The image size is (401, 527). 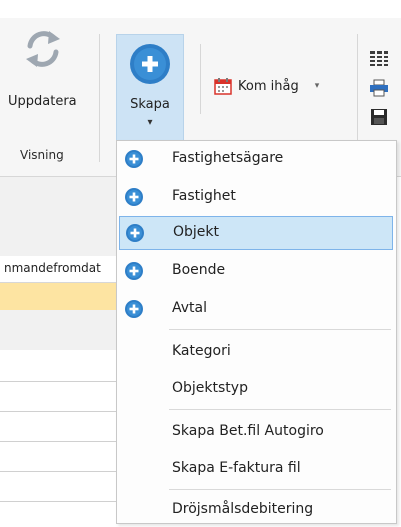 I want to click on menu-item-drojsmalsdebitering: Dröjsmålsdebitering, so click(x=256, y=510).